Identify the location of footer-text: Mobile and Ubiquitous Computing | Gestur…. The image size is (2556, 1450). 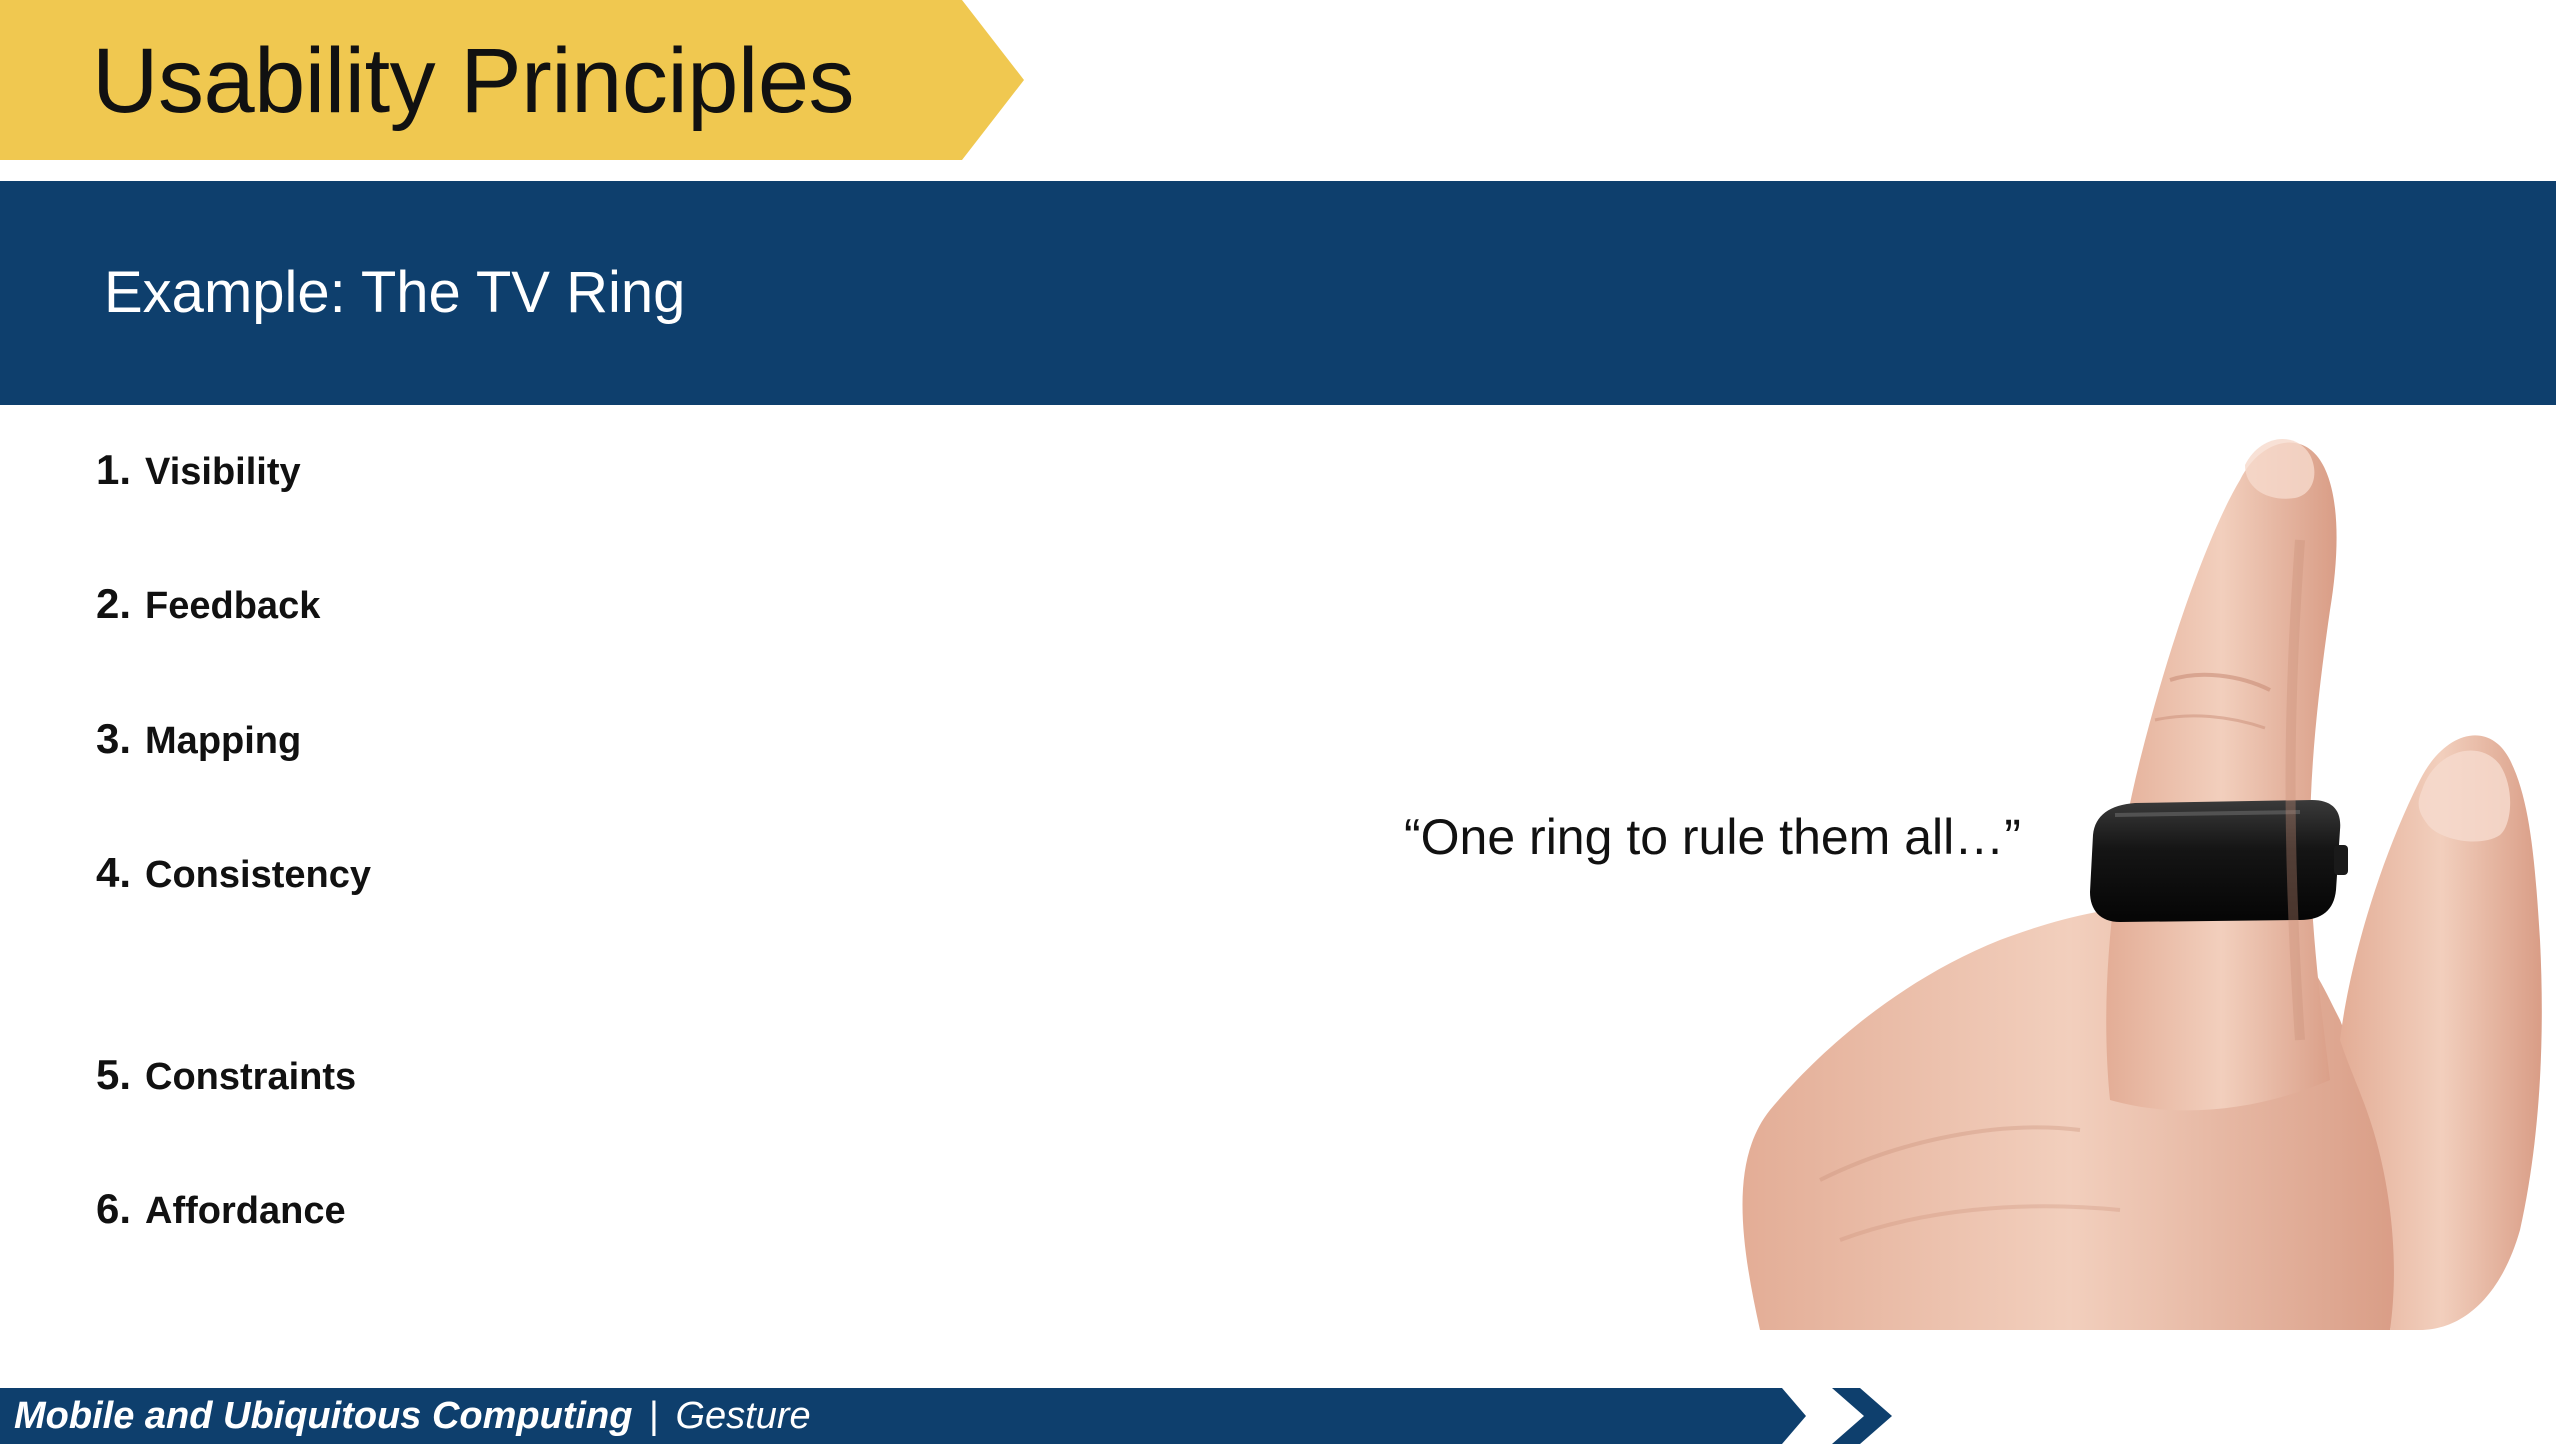
(412, 1416).